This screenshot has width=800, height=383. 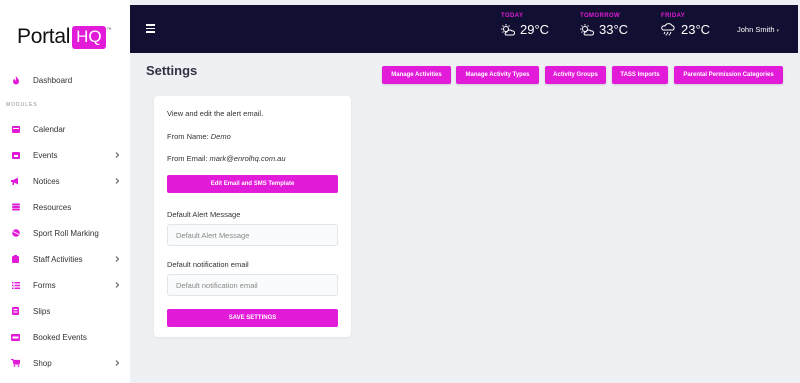 What do you see at coordinates (49, 129) in the screenshot?
I see `sidebar-item-label: Calendar` at bounding box center [49, 129].